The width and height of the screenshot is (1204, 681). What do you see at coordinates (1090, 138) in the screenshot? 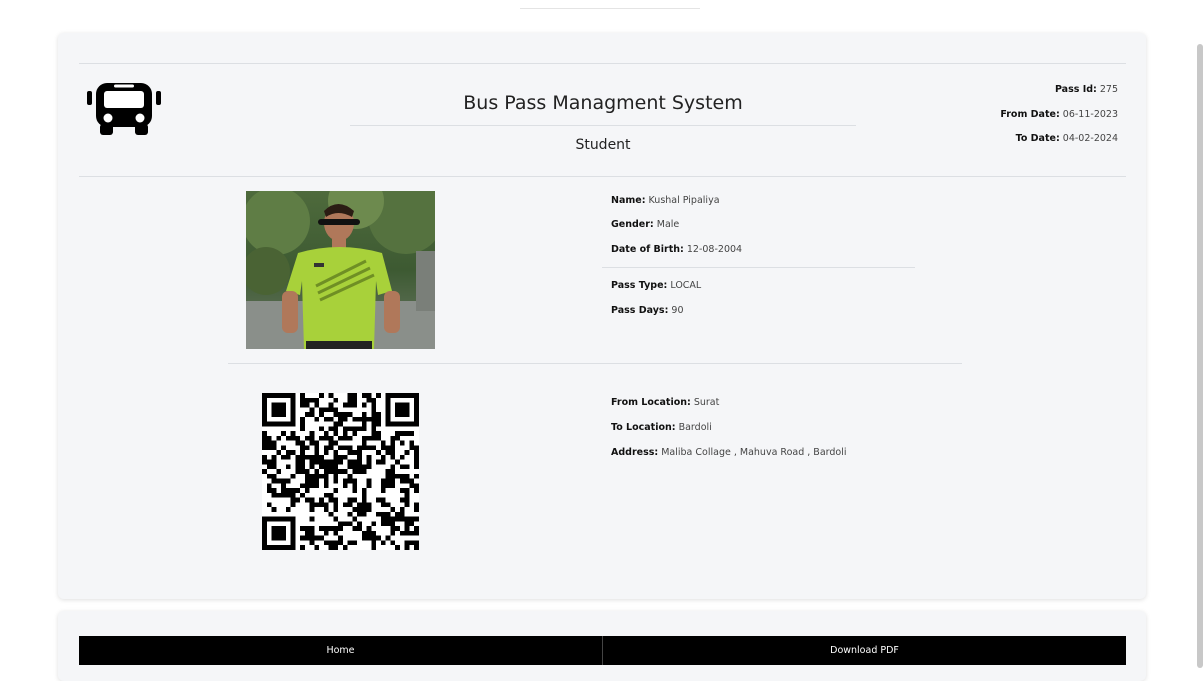
I see `to-date-value: 04-02-2024` at bounding box center [1090, 138].